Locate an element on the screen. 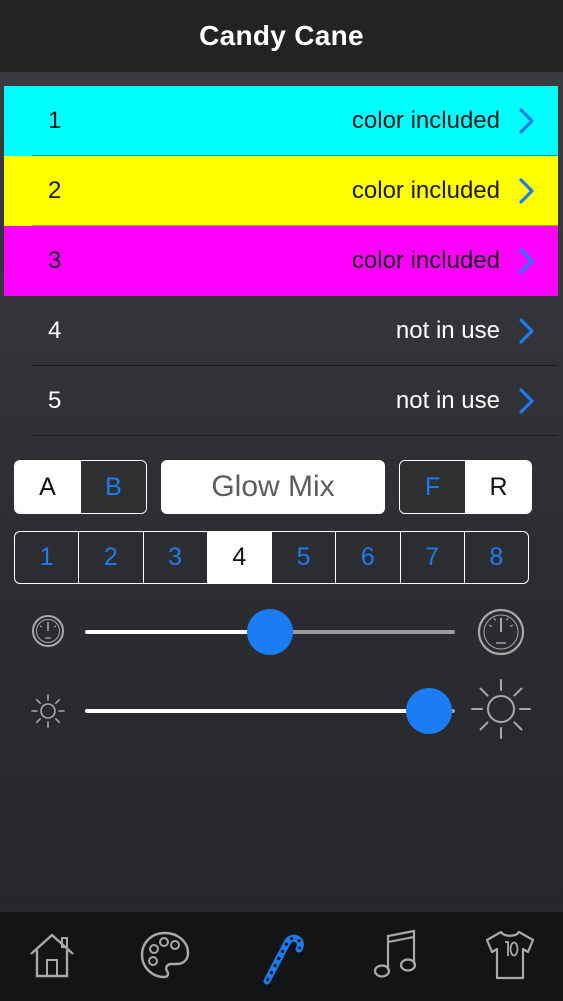  ab-segmented-control: A B is located at coordinates (80, 487).